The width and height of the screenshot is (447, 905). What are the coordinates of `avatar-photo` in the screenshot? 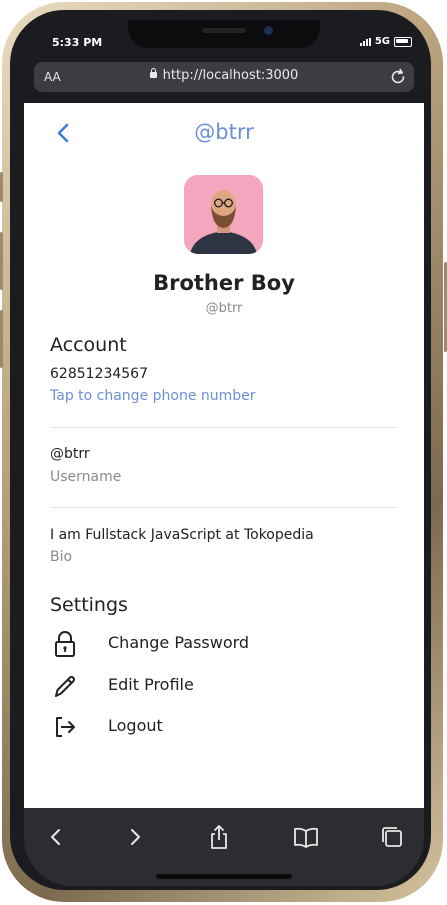 It's located at (223, 214).